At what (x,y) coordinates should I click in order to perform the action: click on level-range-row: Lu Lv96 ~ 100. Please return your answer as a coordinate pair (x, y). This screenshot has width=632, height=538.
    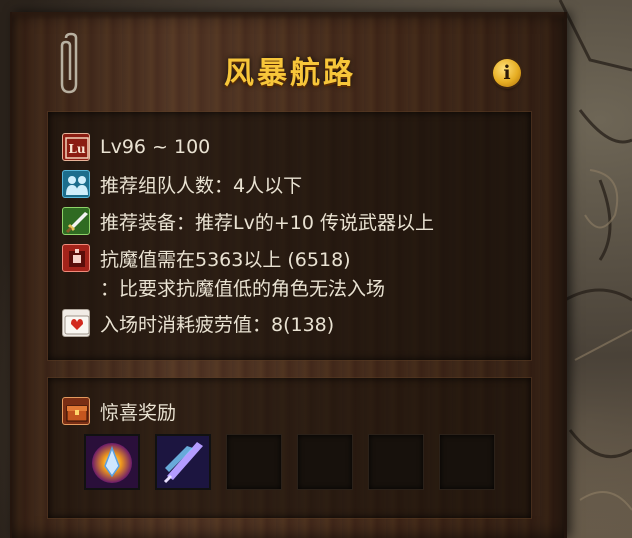
    Looking at the image, I should click on (136, 147).